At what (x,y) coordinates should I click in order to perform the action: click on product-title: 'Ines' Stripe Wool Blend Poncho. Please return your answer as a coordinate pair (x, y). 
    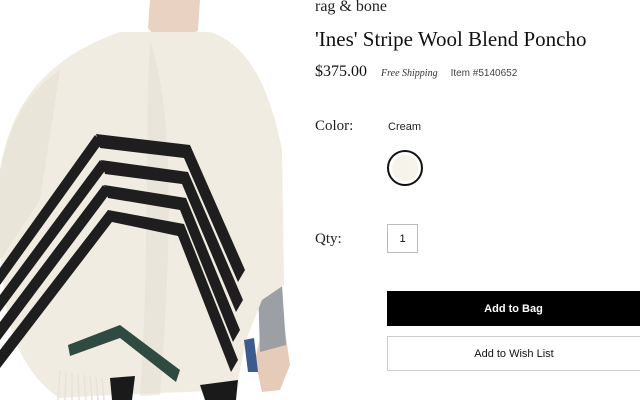
    Looking at the image, I should click on (451, 39).